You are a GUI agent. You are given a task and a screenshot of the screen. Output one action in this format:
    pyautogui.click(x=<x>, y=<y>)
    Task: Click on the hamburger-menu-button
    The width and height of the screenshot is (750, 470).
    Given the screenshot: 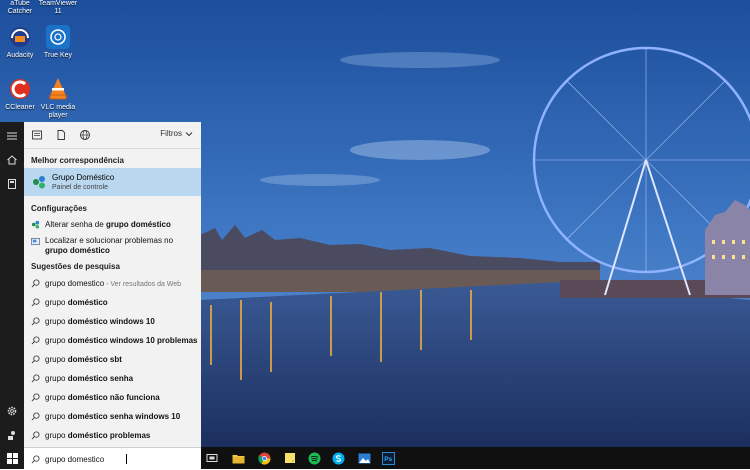 What is the action you would take?
    pyautogui.click(x=12, y=136)
    